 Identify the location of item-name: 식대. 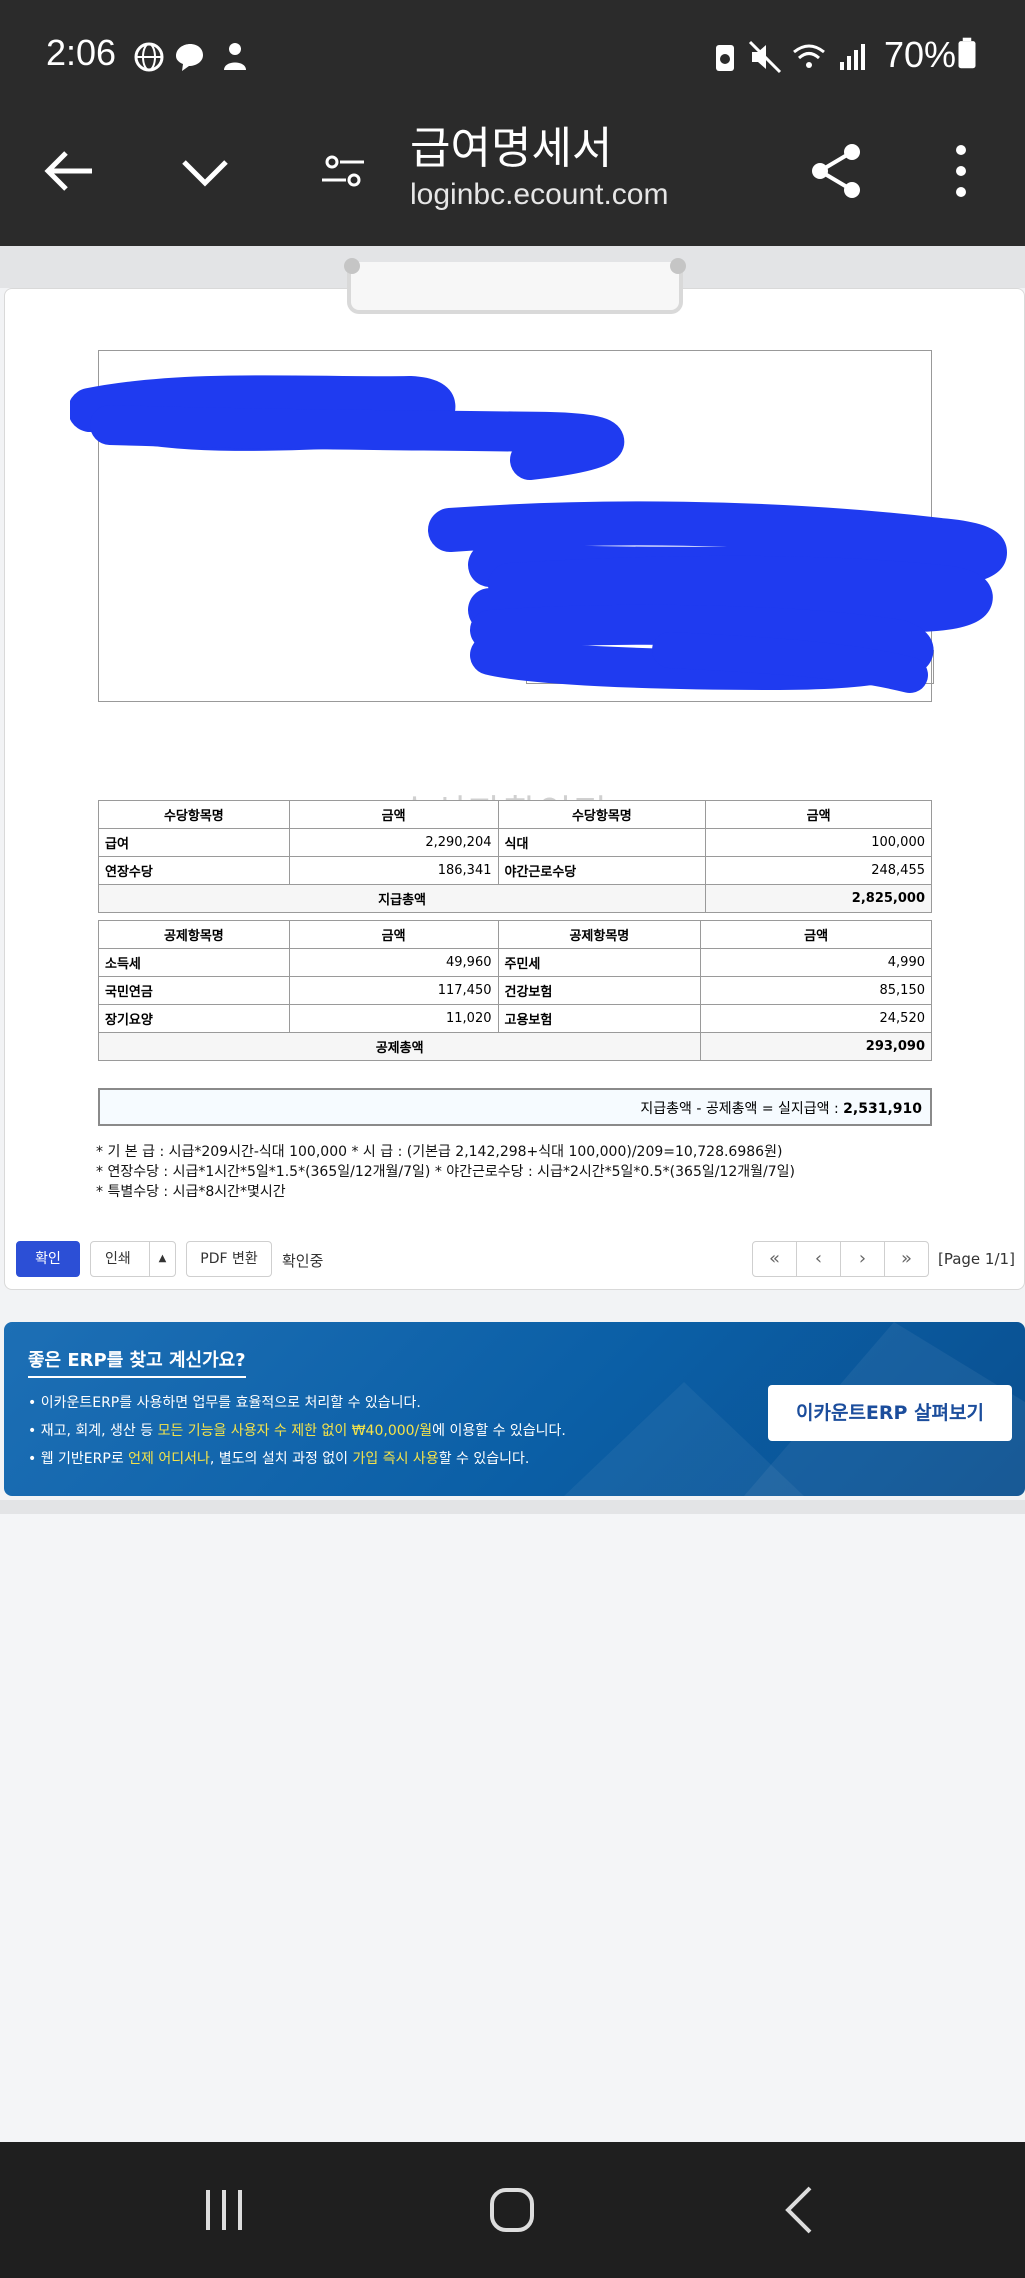
(602, 842).